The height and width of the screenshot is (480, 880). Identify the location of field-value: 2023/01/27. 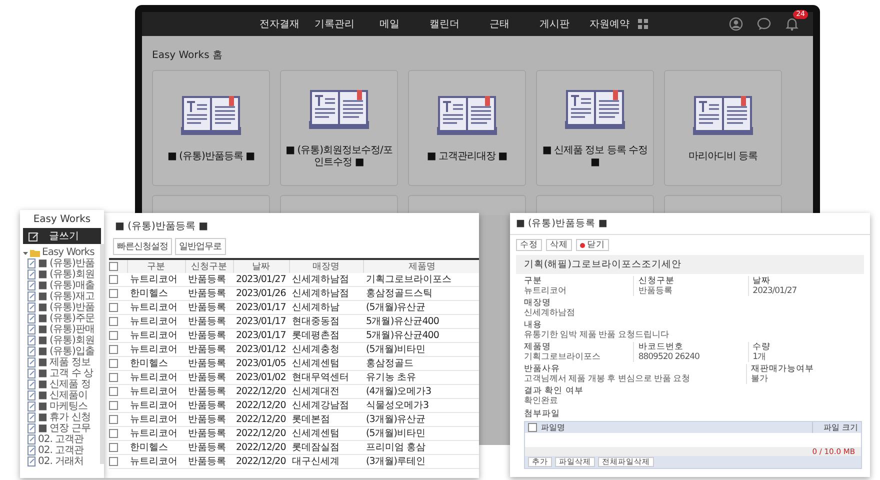
(775, 291).